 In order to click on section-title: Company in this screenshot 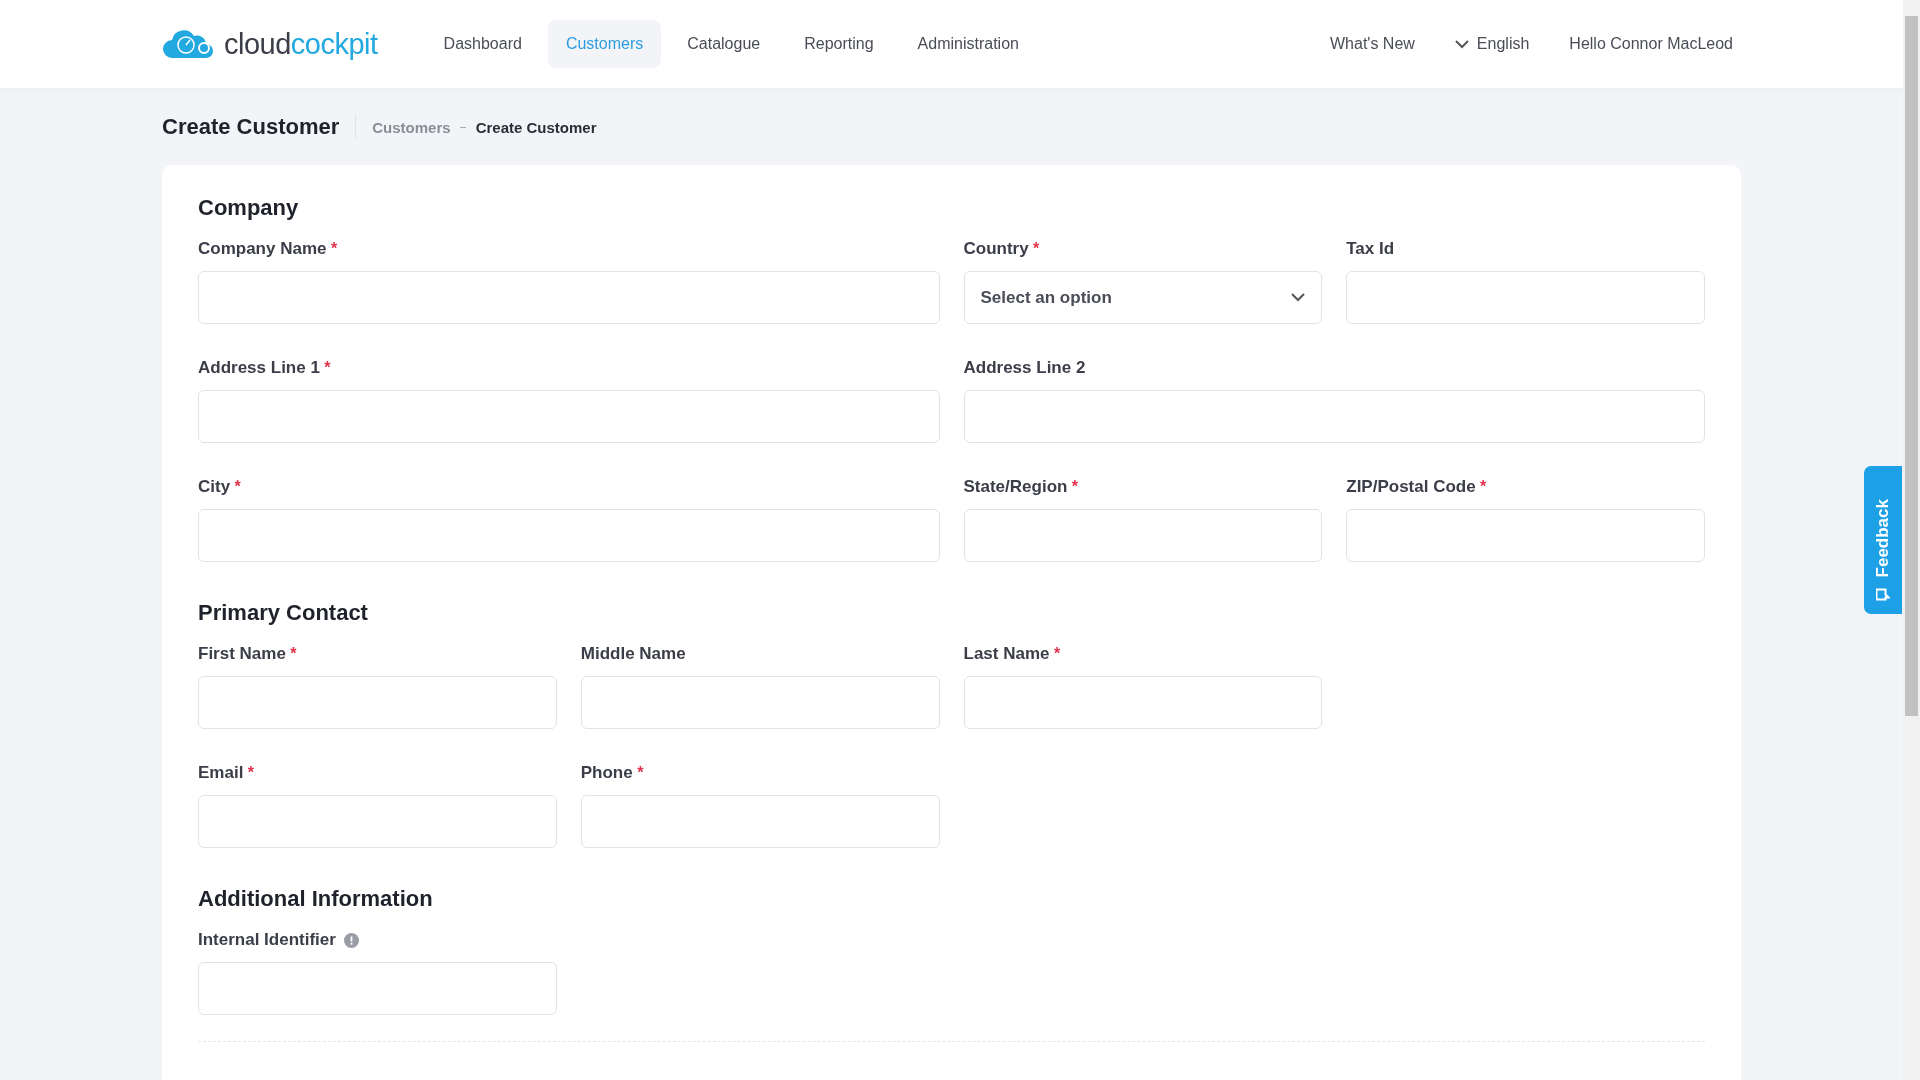, I will do `click(249, 208)`.